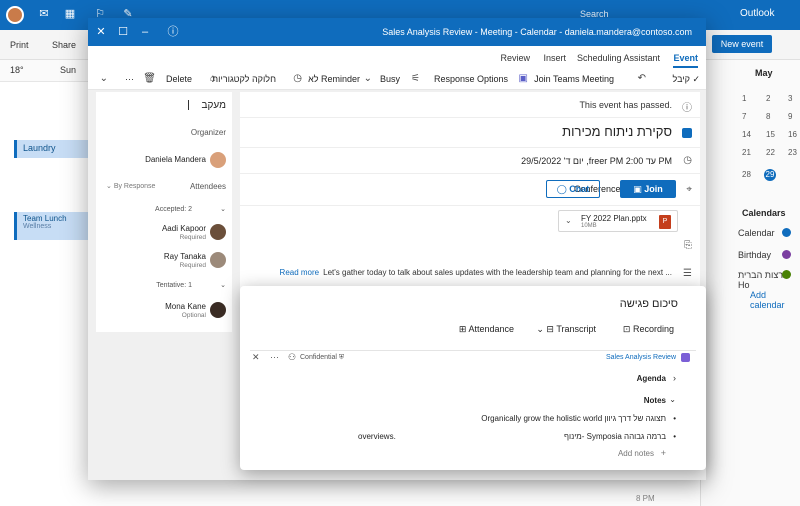 The height and width of the screenshot is (506, 800). I want to click on join-teams-meeting-button: Join Teams Meeting, so click(574, 79).